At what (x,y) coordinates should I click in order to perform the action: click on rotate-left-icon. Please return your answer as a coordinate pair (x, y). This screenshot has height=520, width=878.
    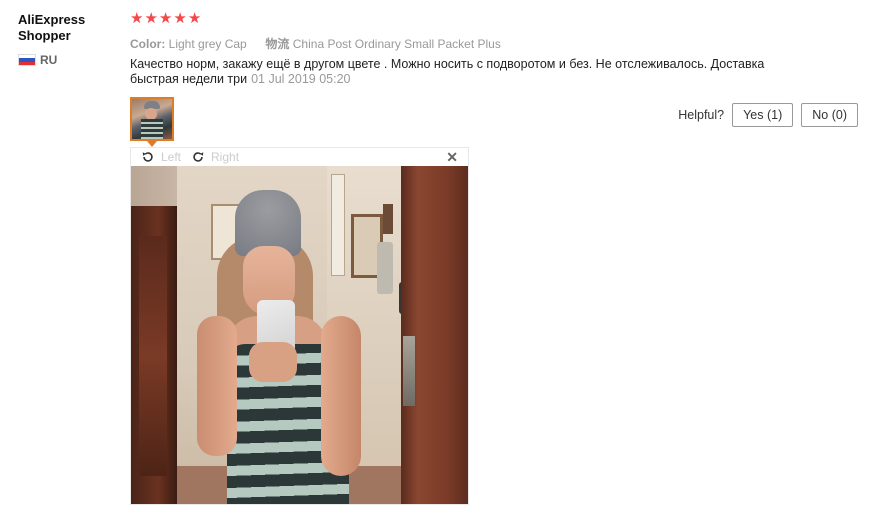
    Looking at the image, I should click on (147, 157).